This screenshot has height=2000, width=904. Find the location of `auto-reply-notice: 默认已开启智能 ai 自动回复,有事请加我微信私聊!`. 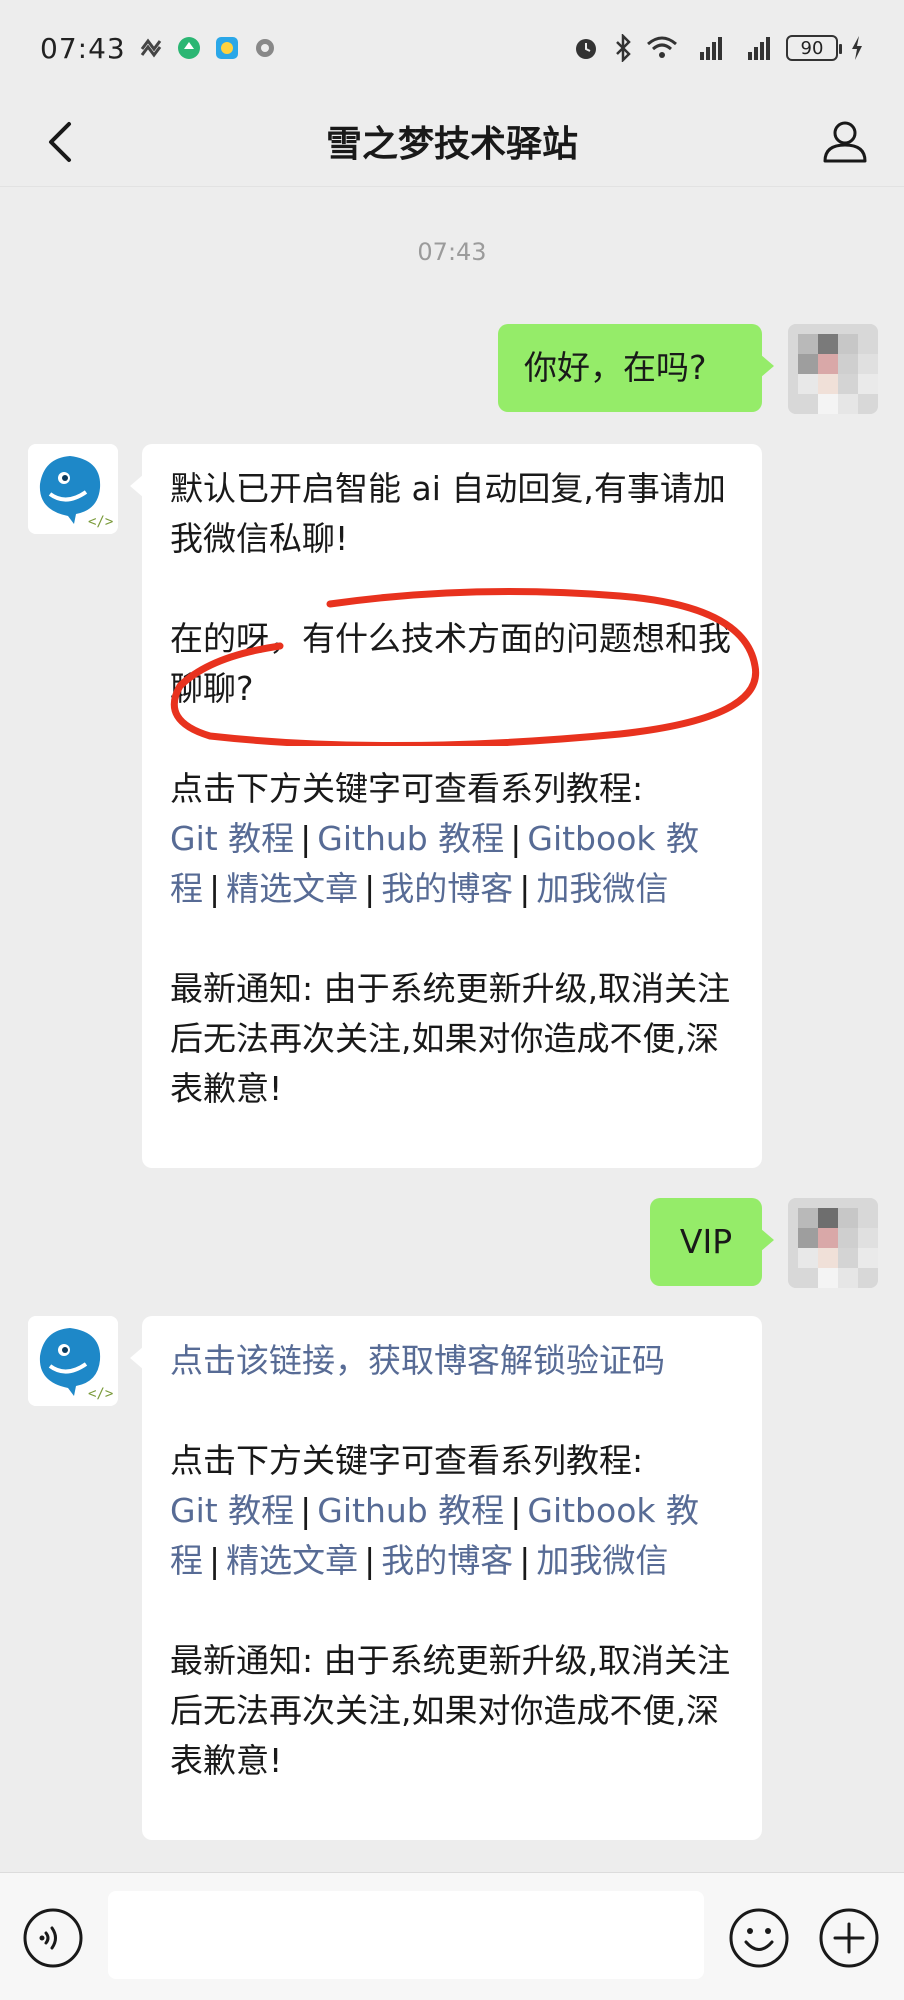

auto-reply-notice: 默认已开启智能 ai 自动回复,有事请加我微信私聊! is located at coordinates (448, 513).